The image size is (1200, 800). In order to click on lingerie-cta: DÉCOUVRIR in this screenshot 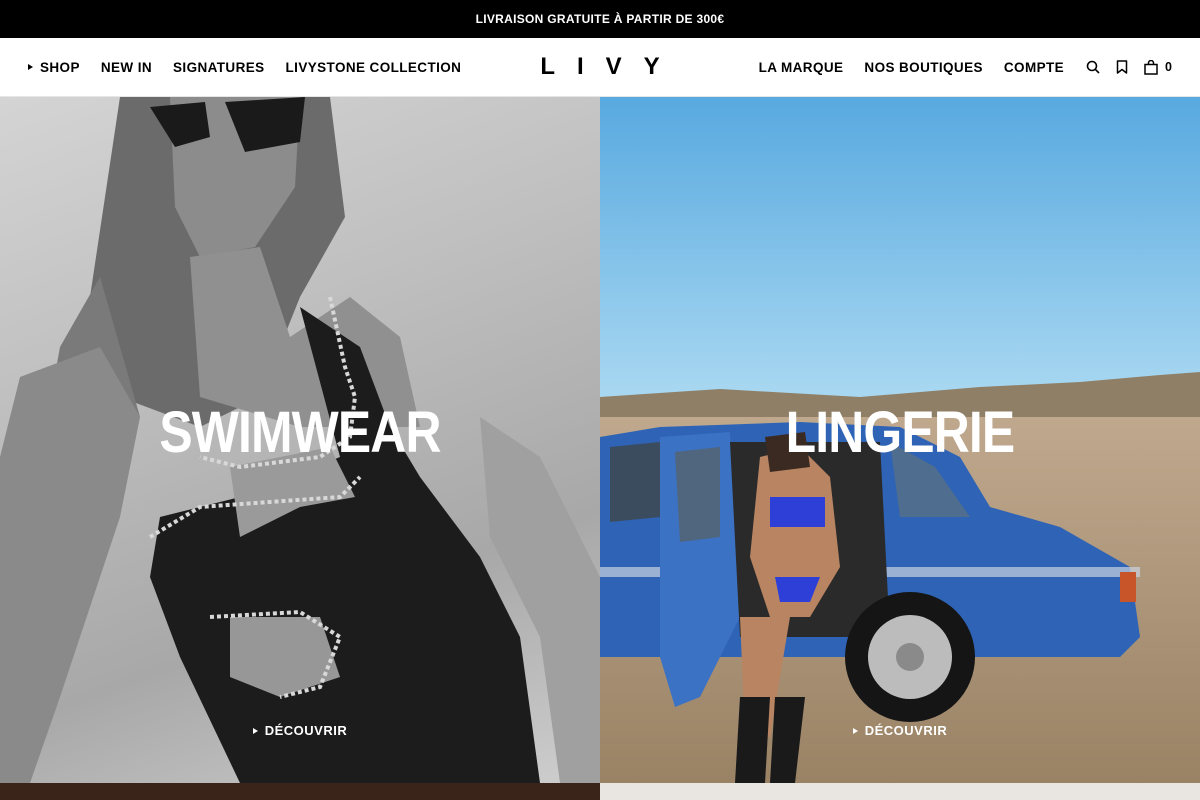, I will do `click(900, 730)`.